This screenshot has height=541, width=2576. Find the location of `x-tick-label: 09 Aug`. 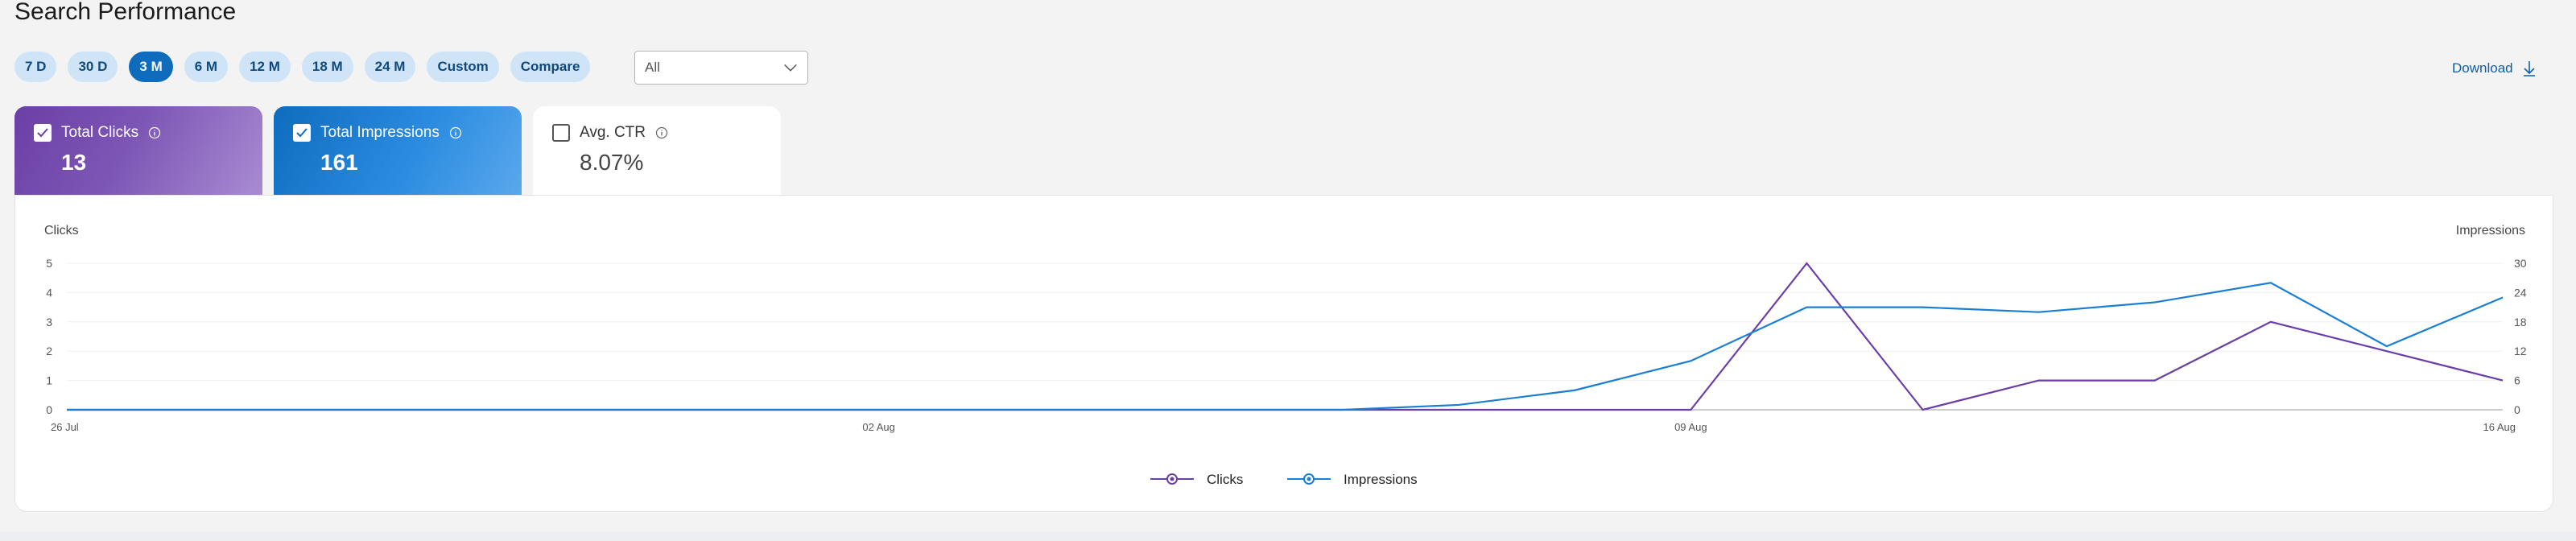

x-tick-label: 09 Aug is located at coordinates (1690, 427).